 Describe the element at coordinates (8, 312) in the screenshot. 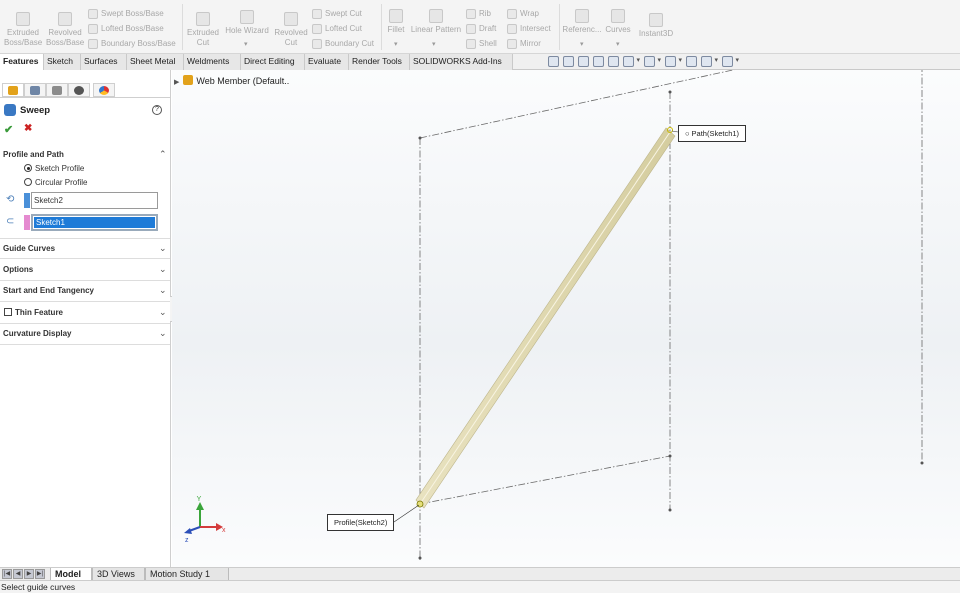

I see `thin-feature-checkbox` at that location.